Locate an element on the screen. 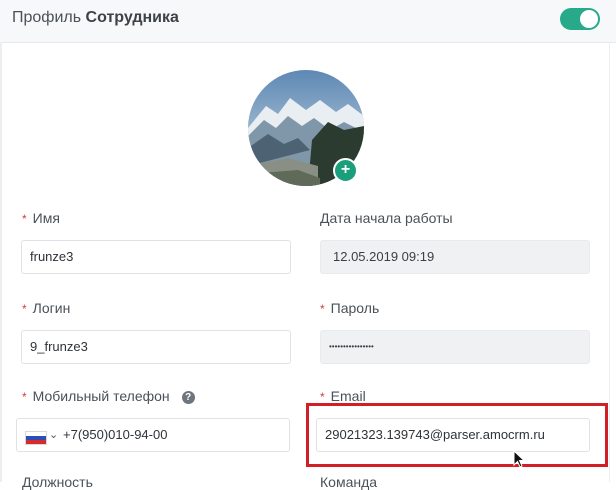 This screenshot has height=490, width=616. name-field: frunze3 is located at coordinates (156, 257).